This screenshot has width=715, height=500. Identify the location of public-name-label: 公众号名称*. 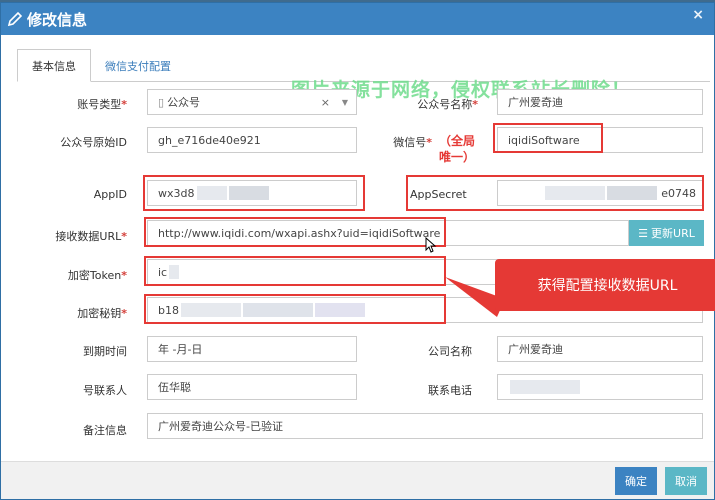
(447, 104).